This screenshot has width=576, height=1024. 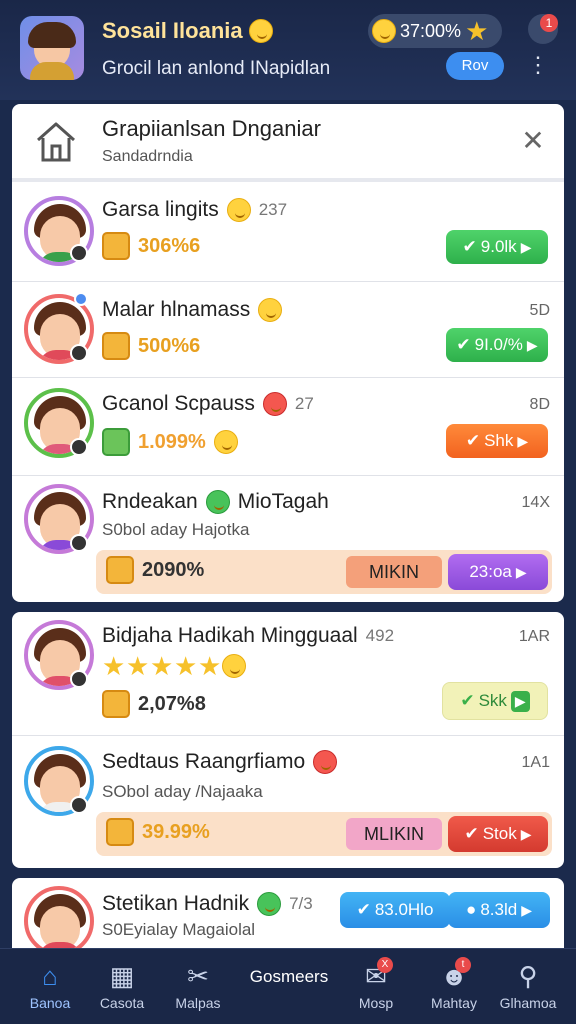 I want to click on item-name: Rndeakan MioTagah, so click(x=215, y=502).